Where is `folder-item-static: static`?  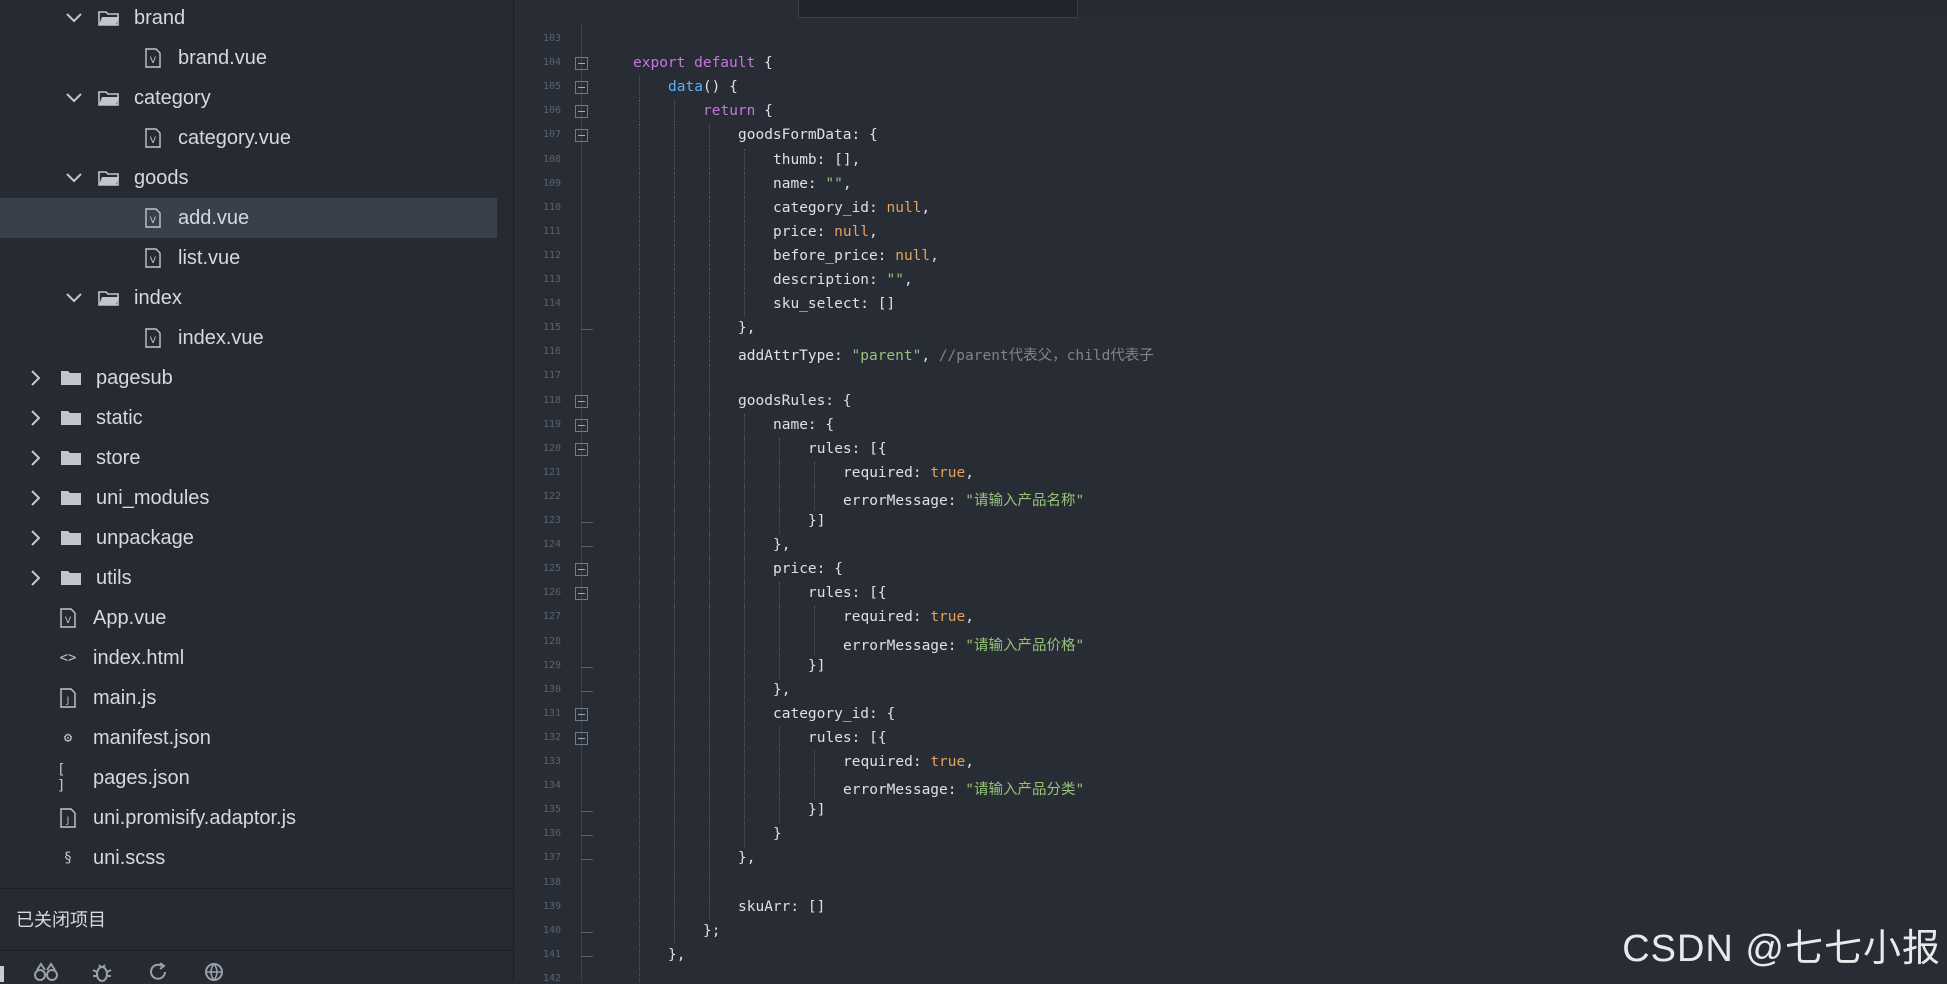
folder-item-static: static is located at coordinates (248, 418).